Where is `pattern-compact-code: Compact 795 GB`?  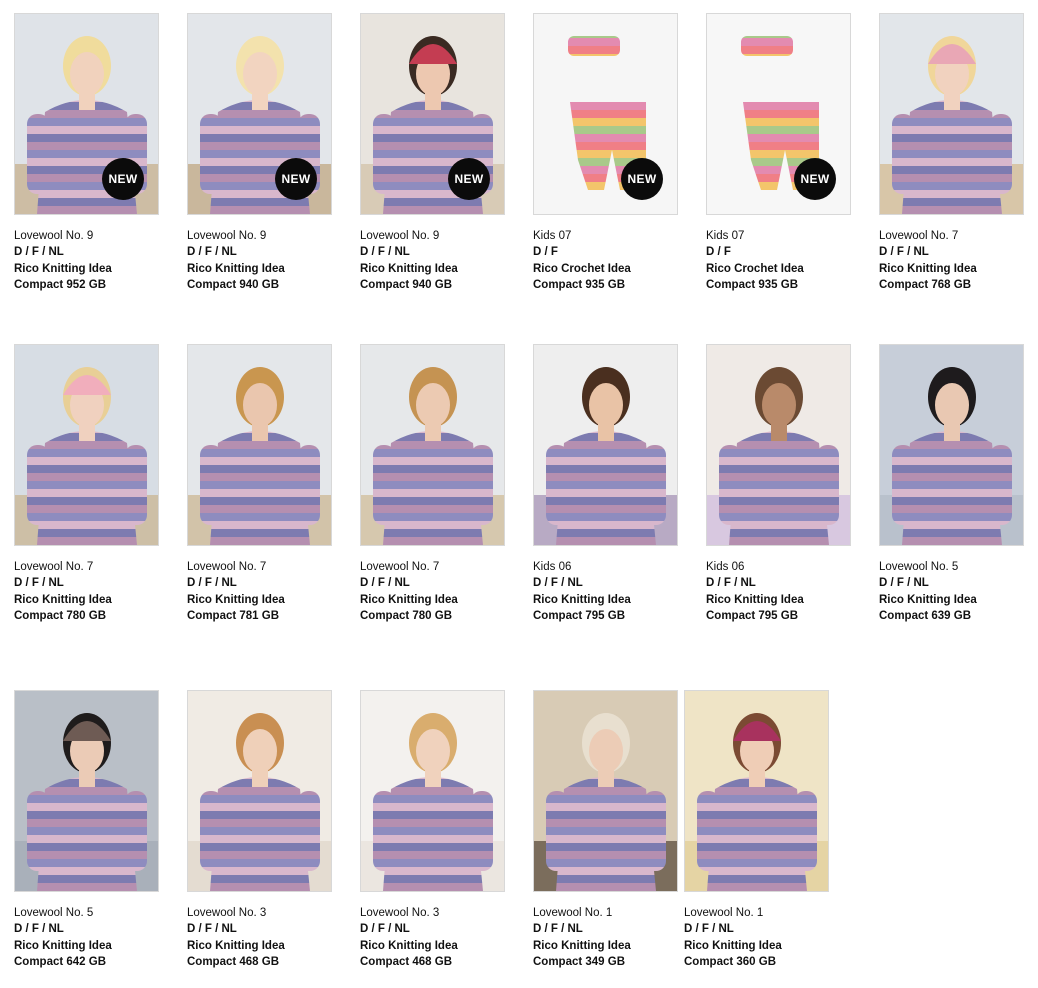 pattern-compact-code: Compact 795 GB is located at coordinates (752, 615).